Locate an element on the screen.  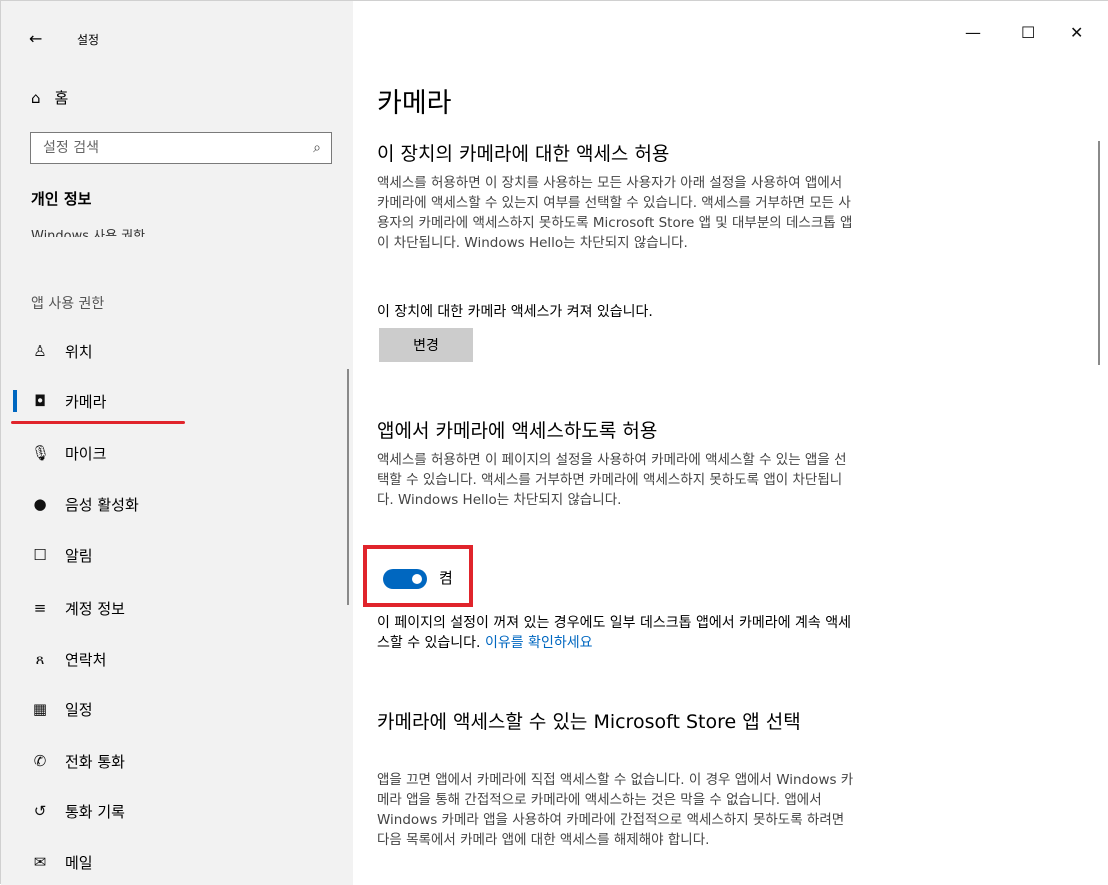
search-icon: ⌕ is located at coordinates (317, 148).